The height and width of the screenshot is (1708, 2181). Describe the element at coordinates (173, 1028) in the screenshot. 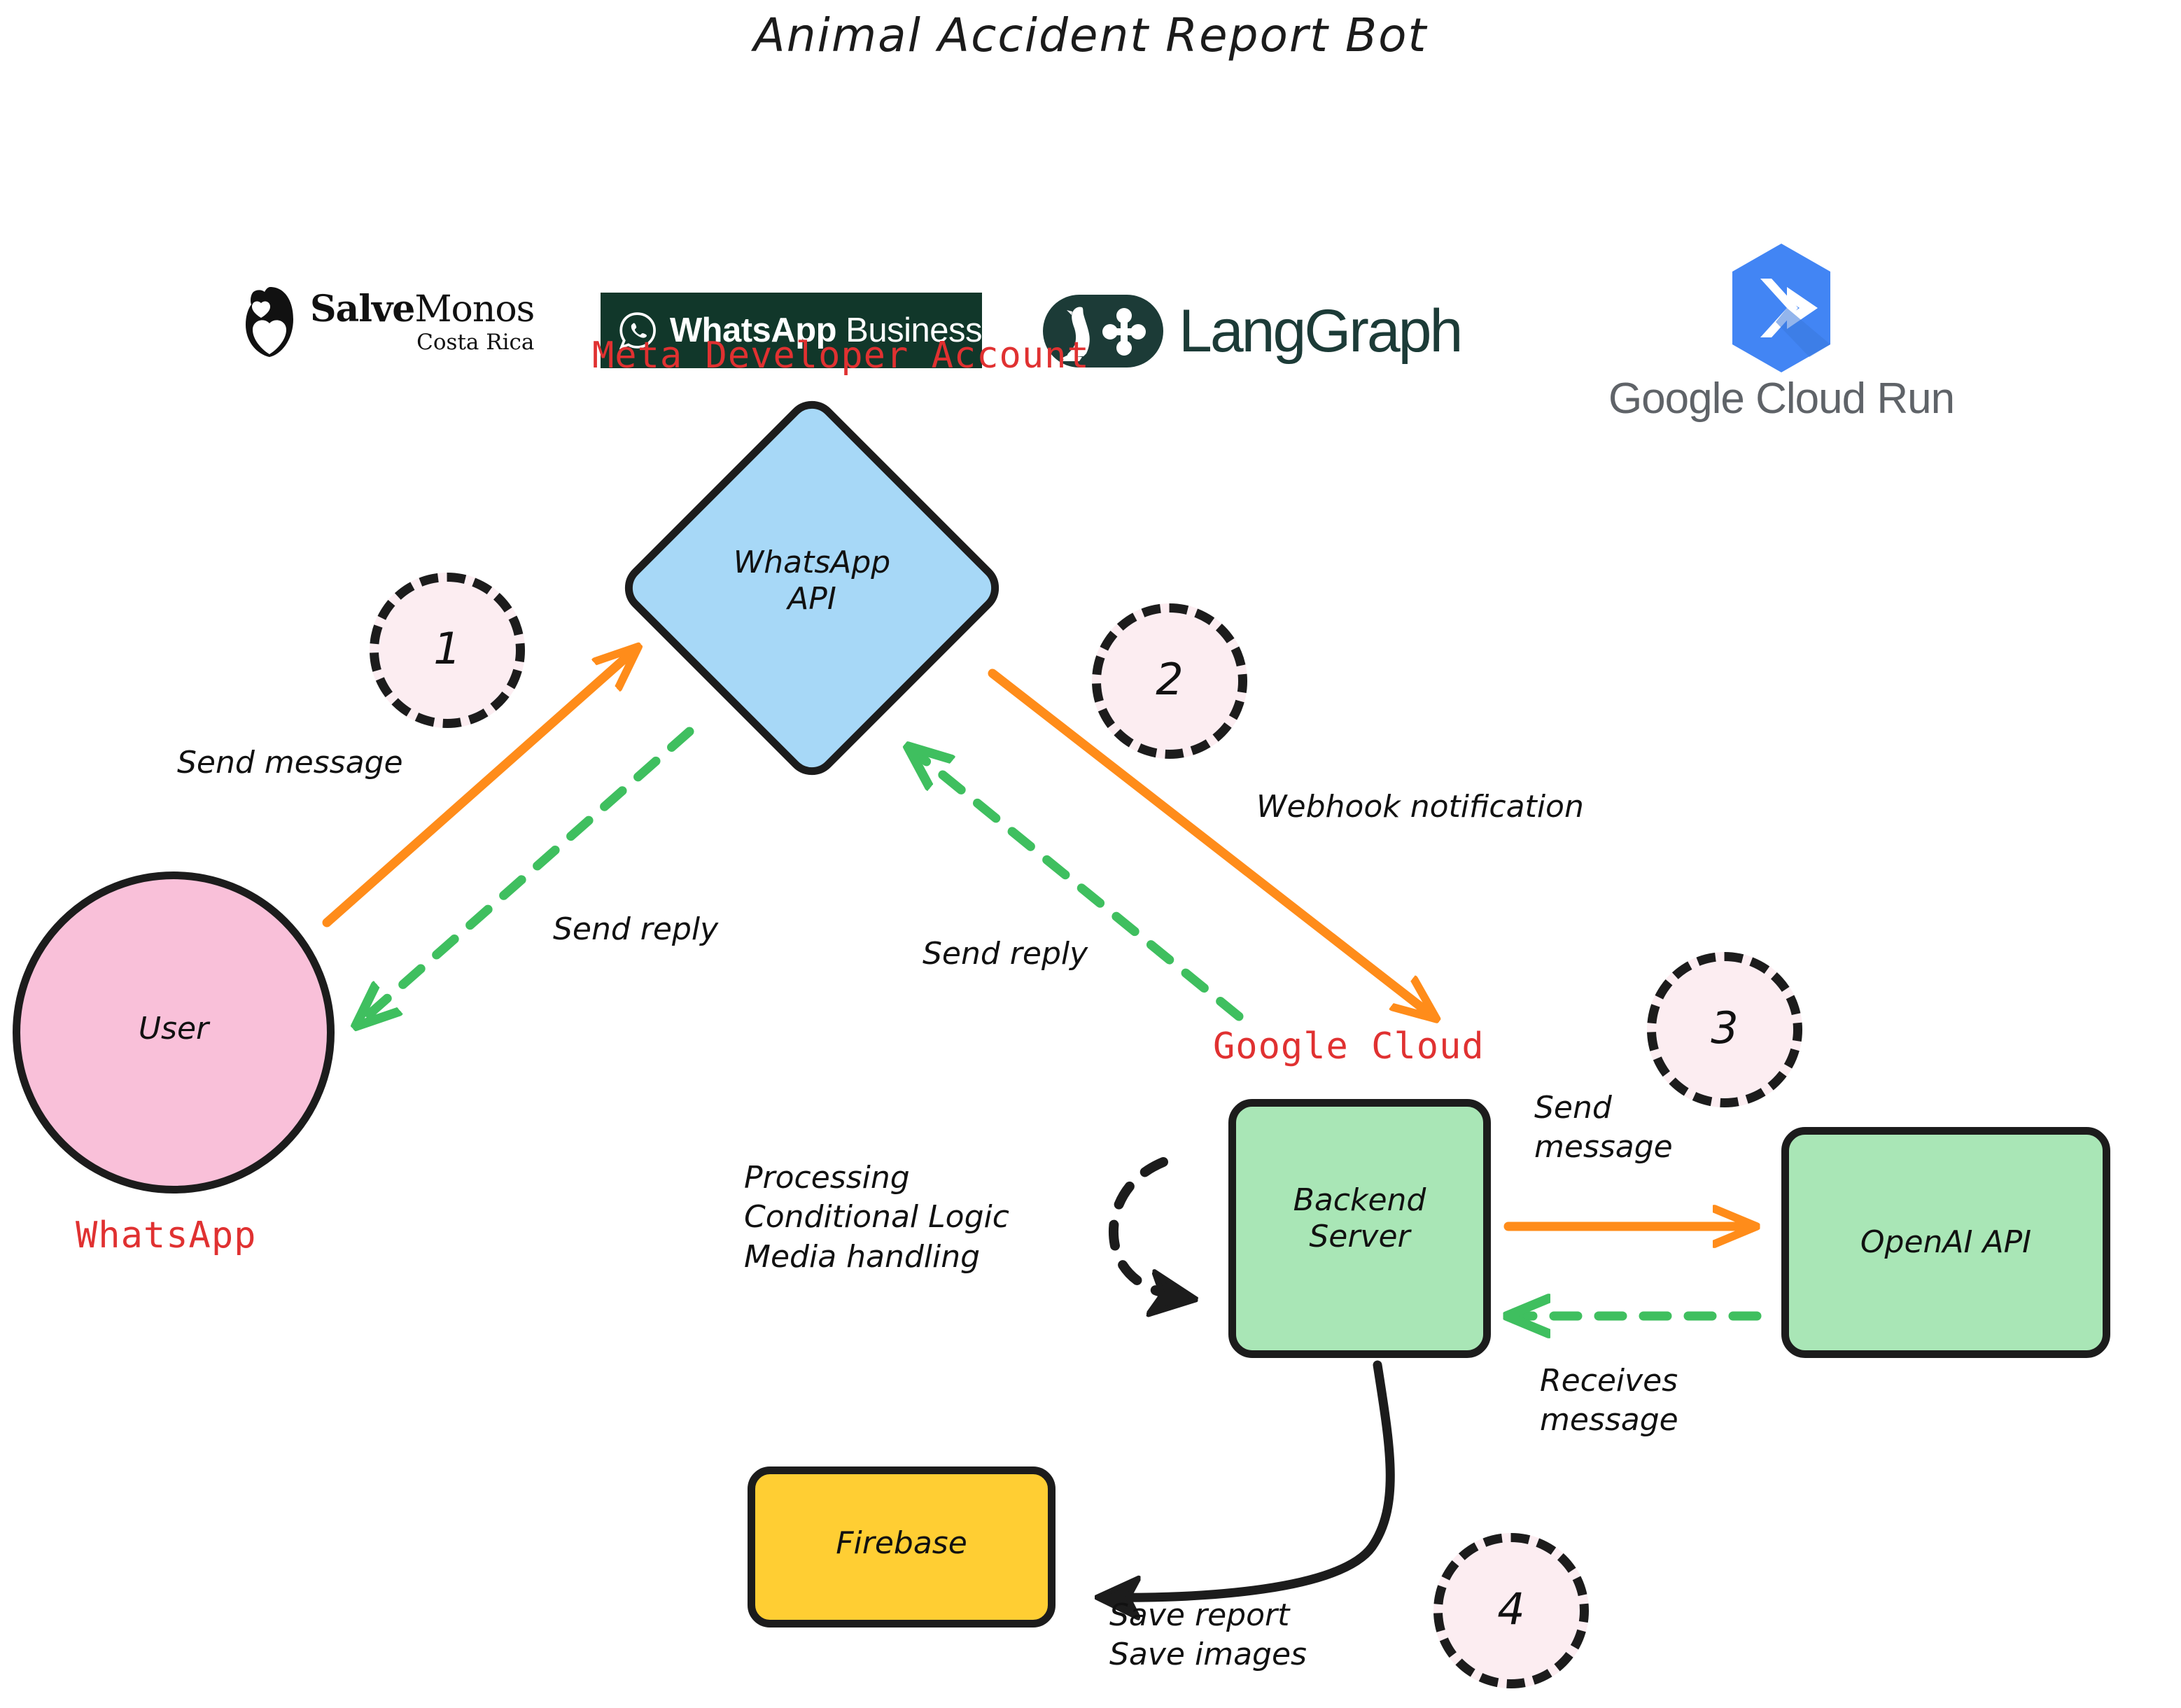

I see `node-user-label: User` at that location.